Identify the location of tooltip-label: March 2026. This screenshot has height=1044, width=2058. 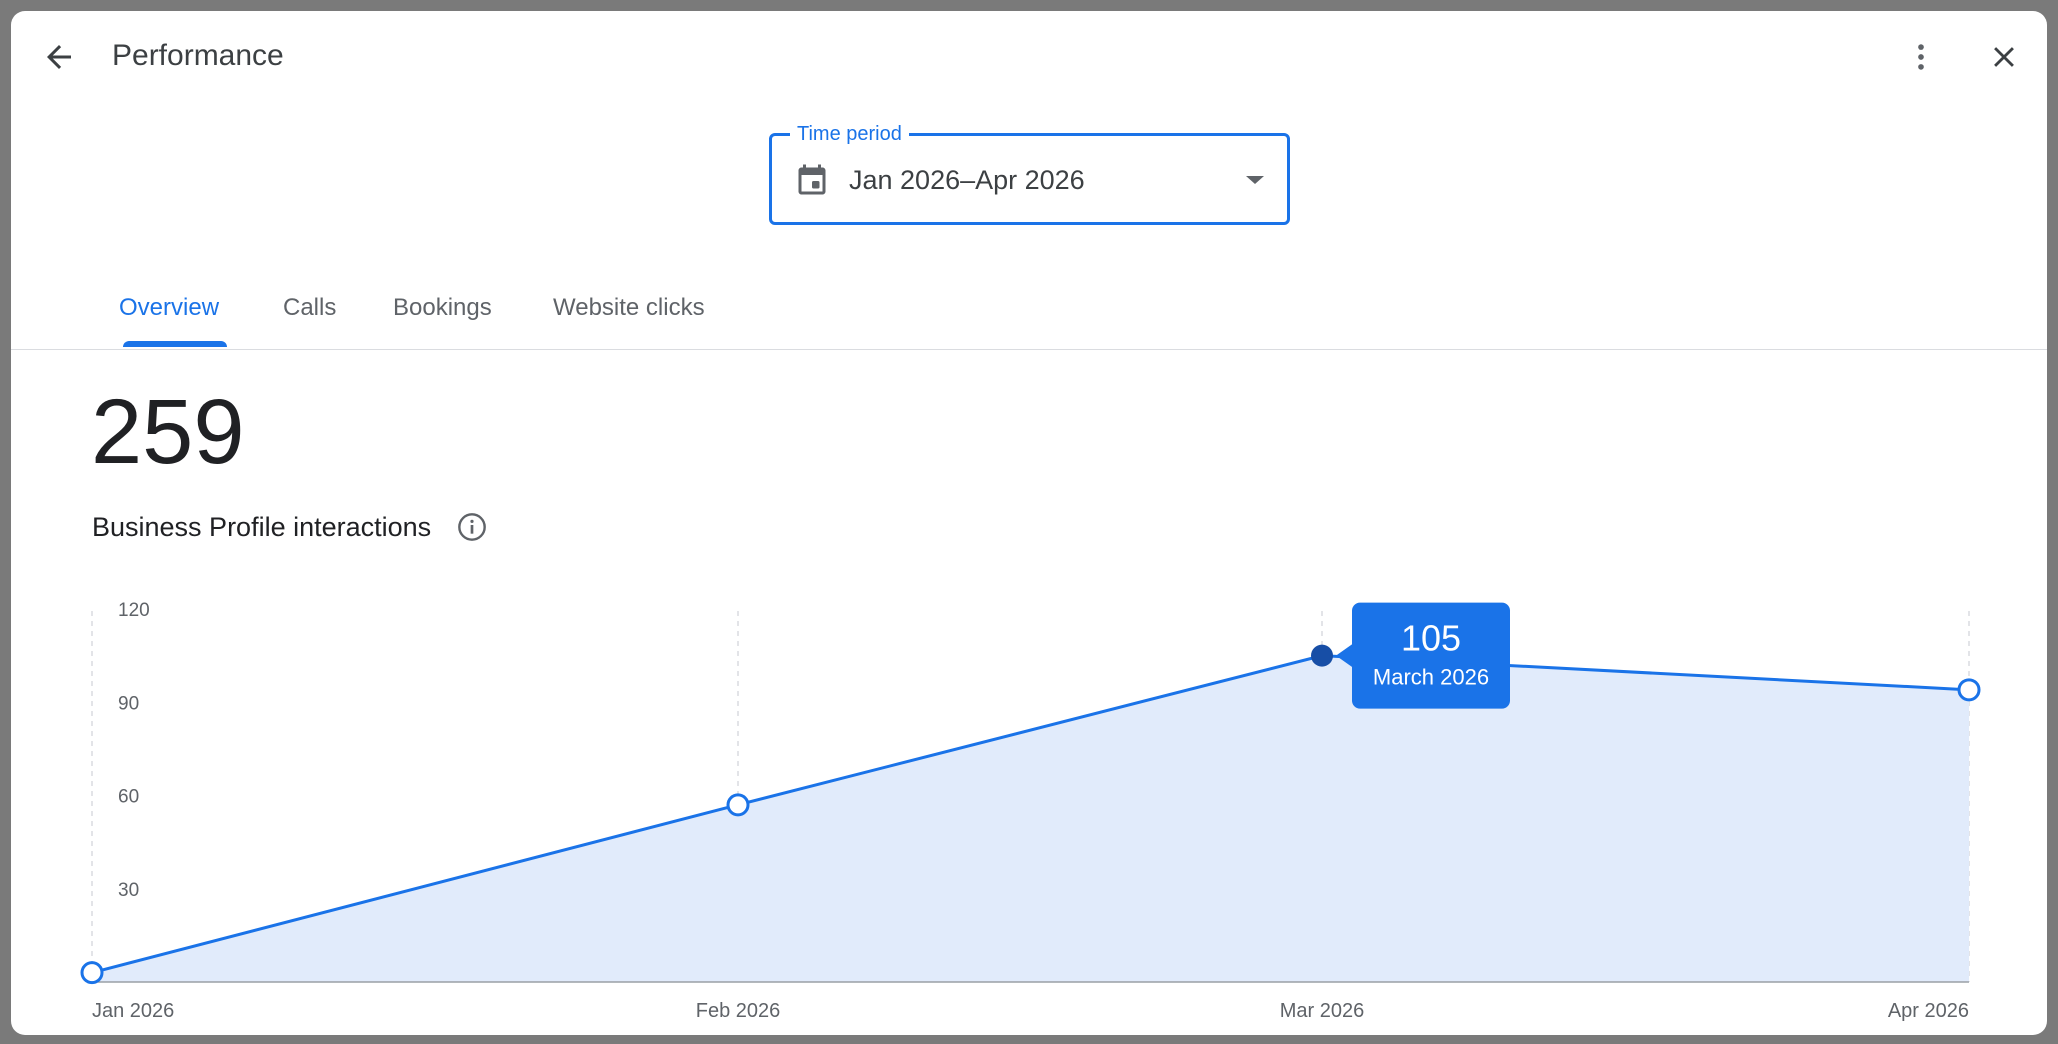
(1431, 677).